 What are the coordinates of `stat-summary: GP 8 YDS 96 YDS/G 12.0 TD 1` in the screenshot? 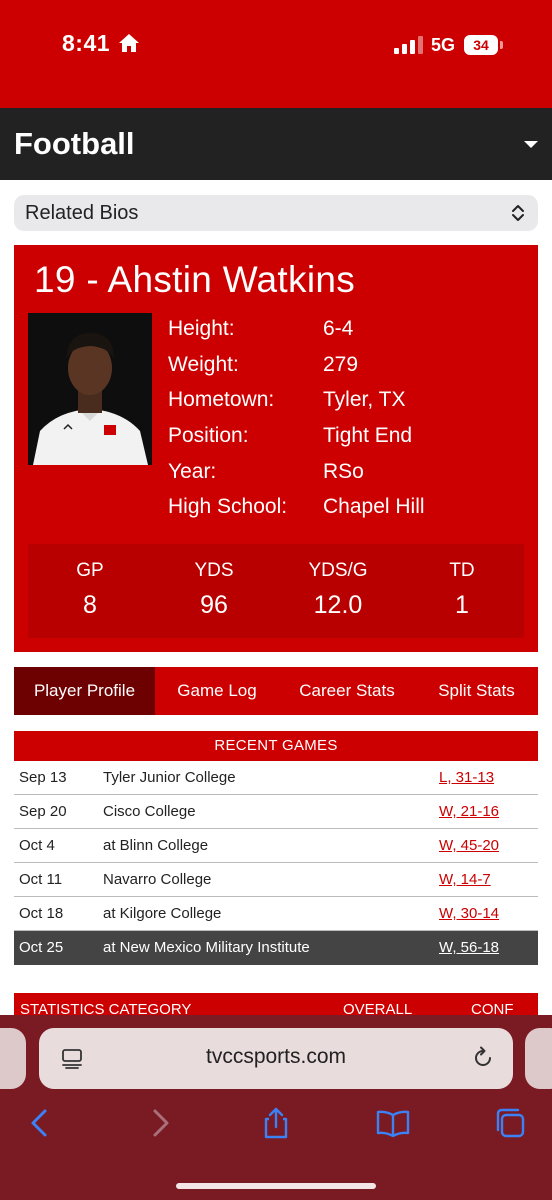 It's located at (276, 591).